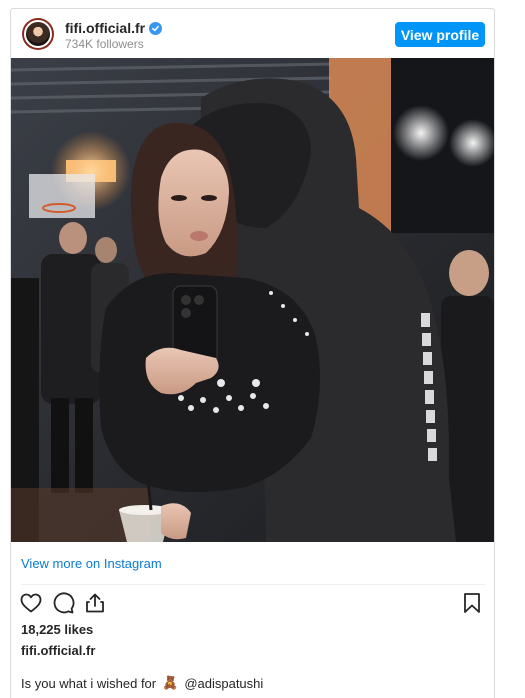  I want to click on caption: Is you what i wished for 🧸 @adispatushi, so click(142, 683).